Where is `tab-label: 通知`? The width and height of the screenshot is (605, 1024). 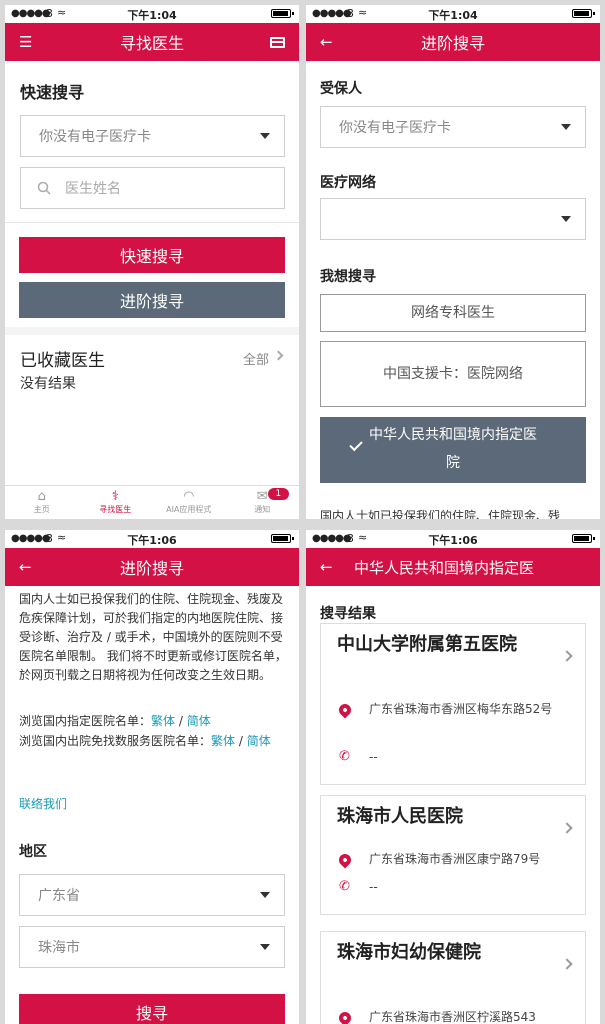
tab-label: 通知 is located at coordinates (262, 509).